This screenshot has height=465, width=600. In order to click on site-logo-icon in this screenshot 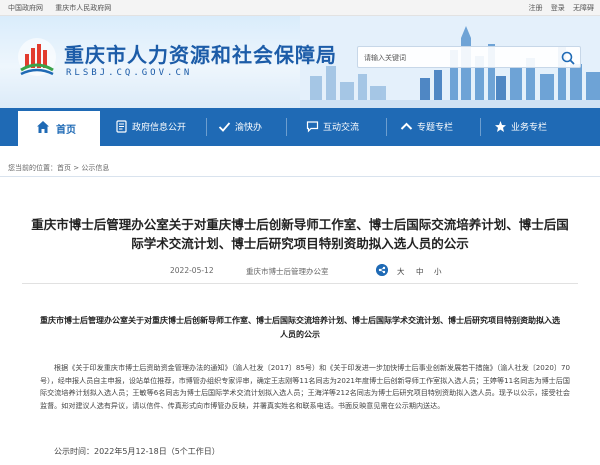, I will do `click(37, 57)`.